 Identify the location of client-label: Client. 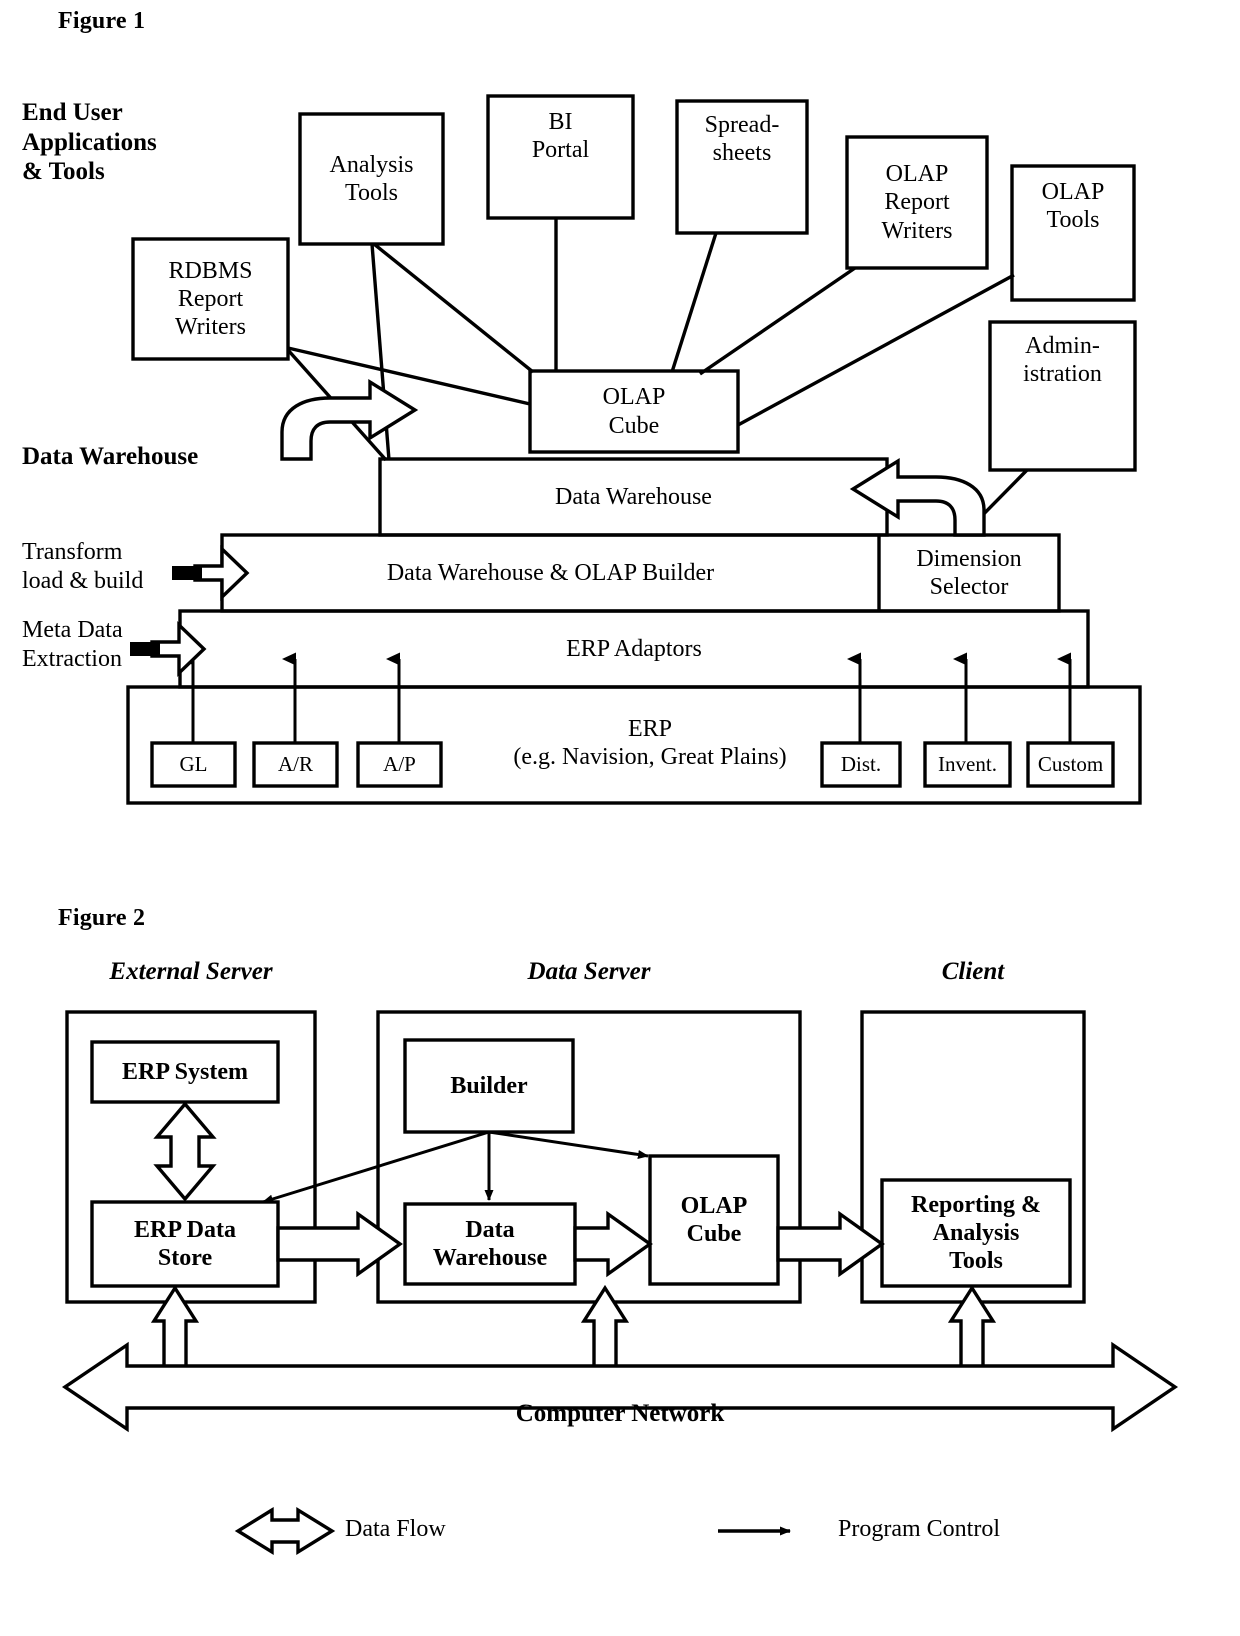
(973, 971).